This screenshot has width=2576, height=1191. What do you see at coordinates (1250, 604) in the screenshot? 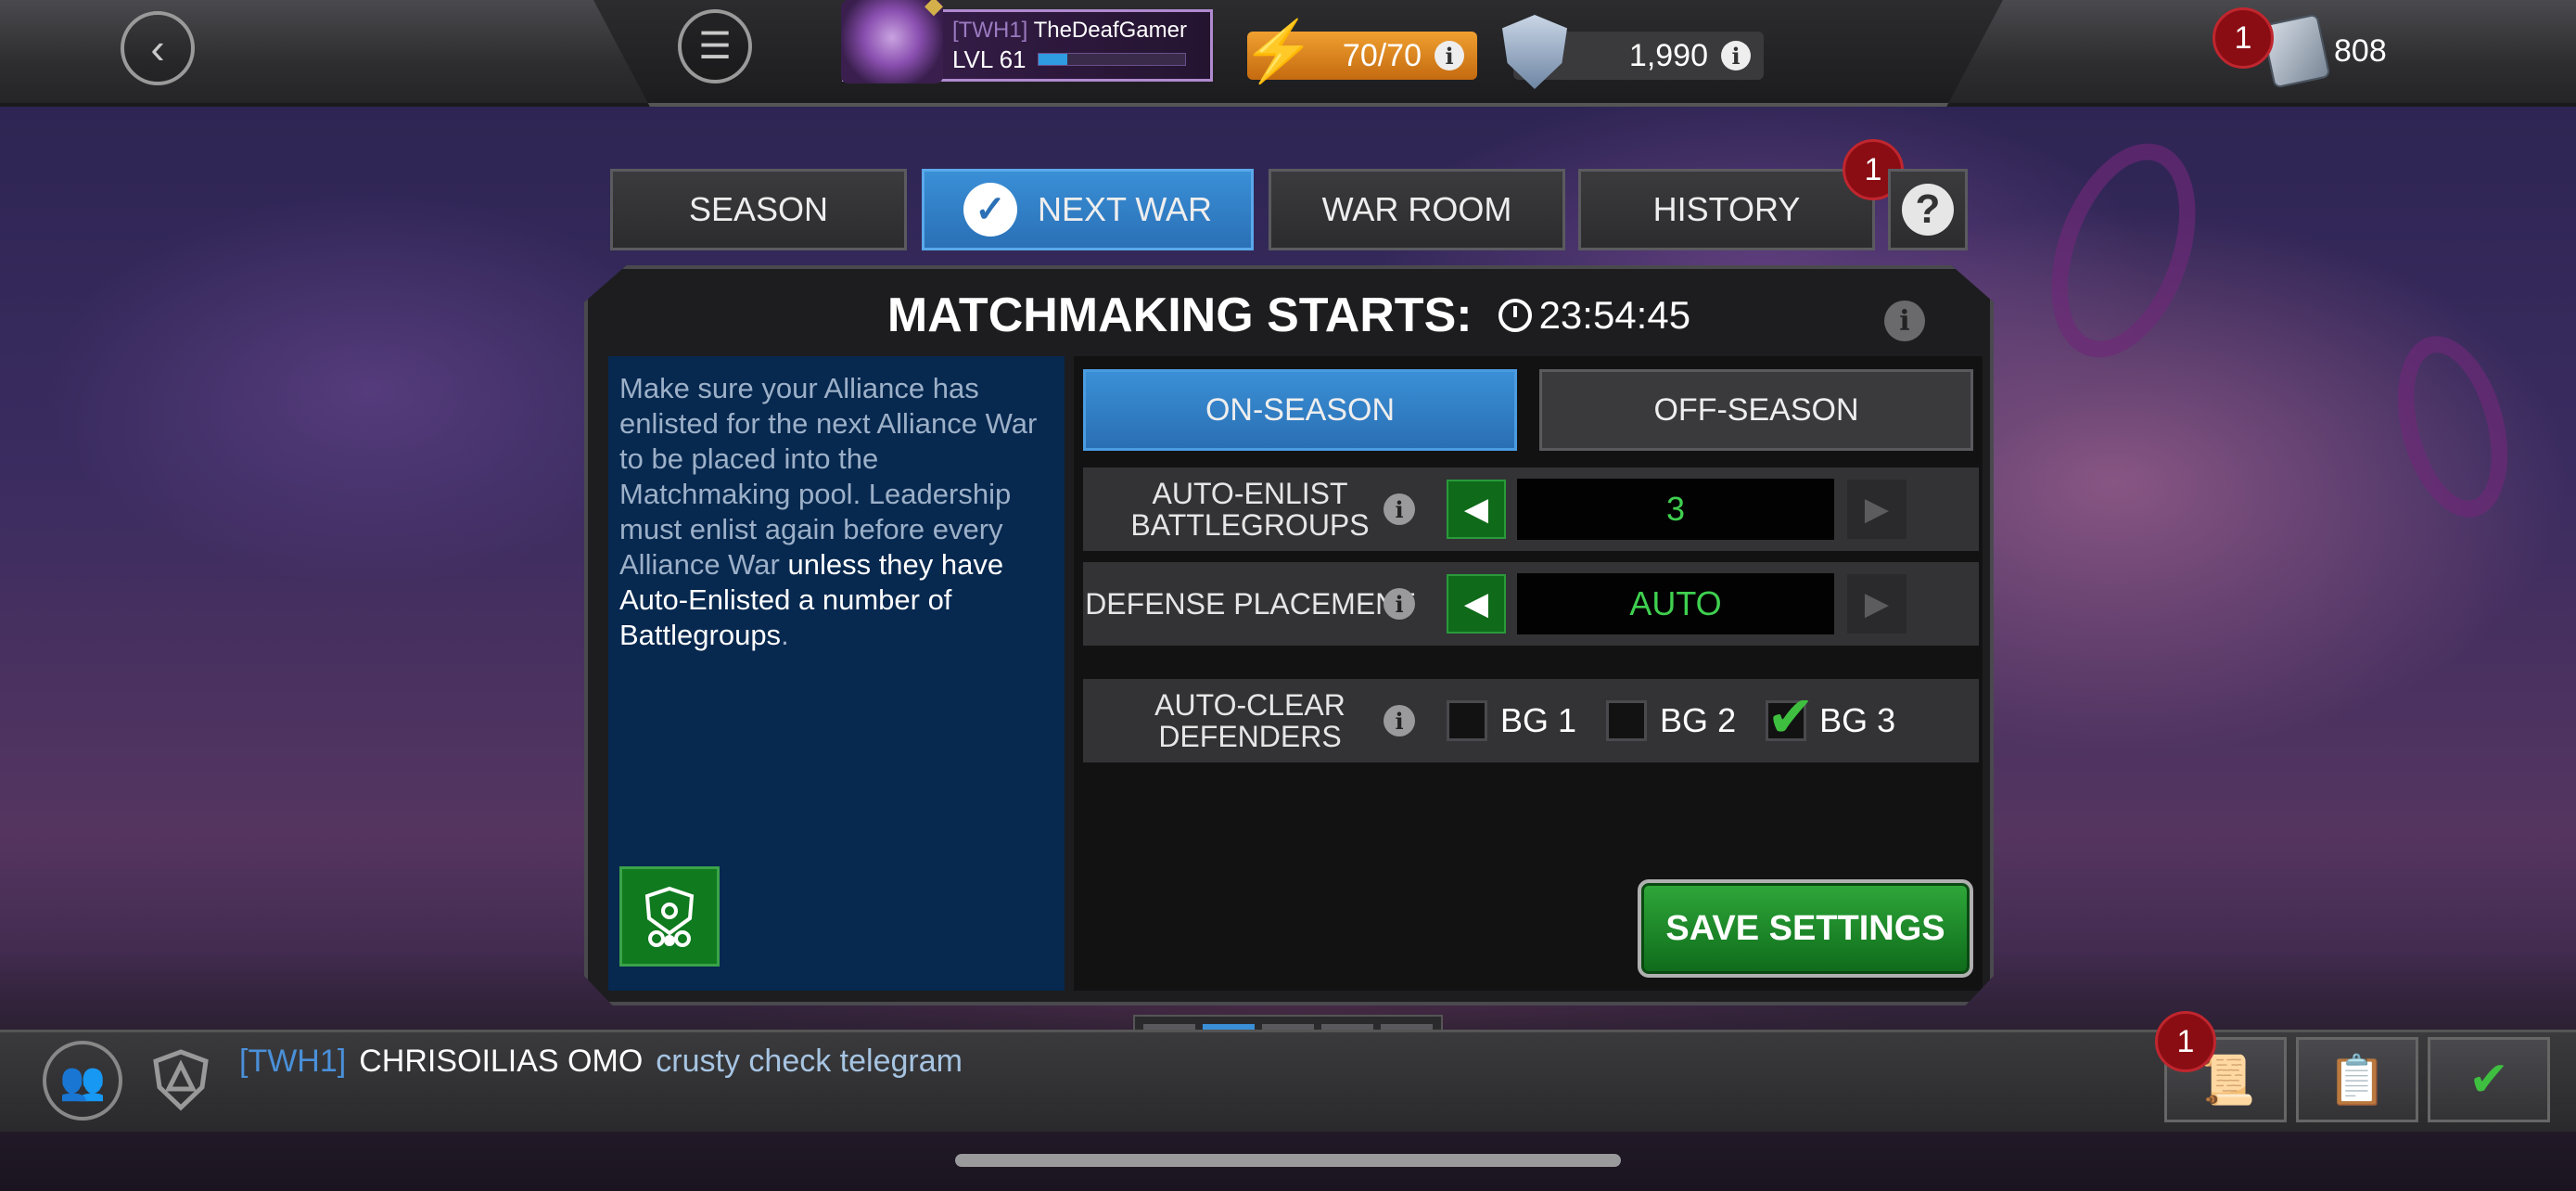
I see `defense-placement-label: DEFENSE PLACEMENT` at bounding box center [1250, 604].